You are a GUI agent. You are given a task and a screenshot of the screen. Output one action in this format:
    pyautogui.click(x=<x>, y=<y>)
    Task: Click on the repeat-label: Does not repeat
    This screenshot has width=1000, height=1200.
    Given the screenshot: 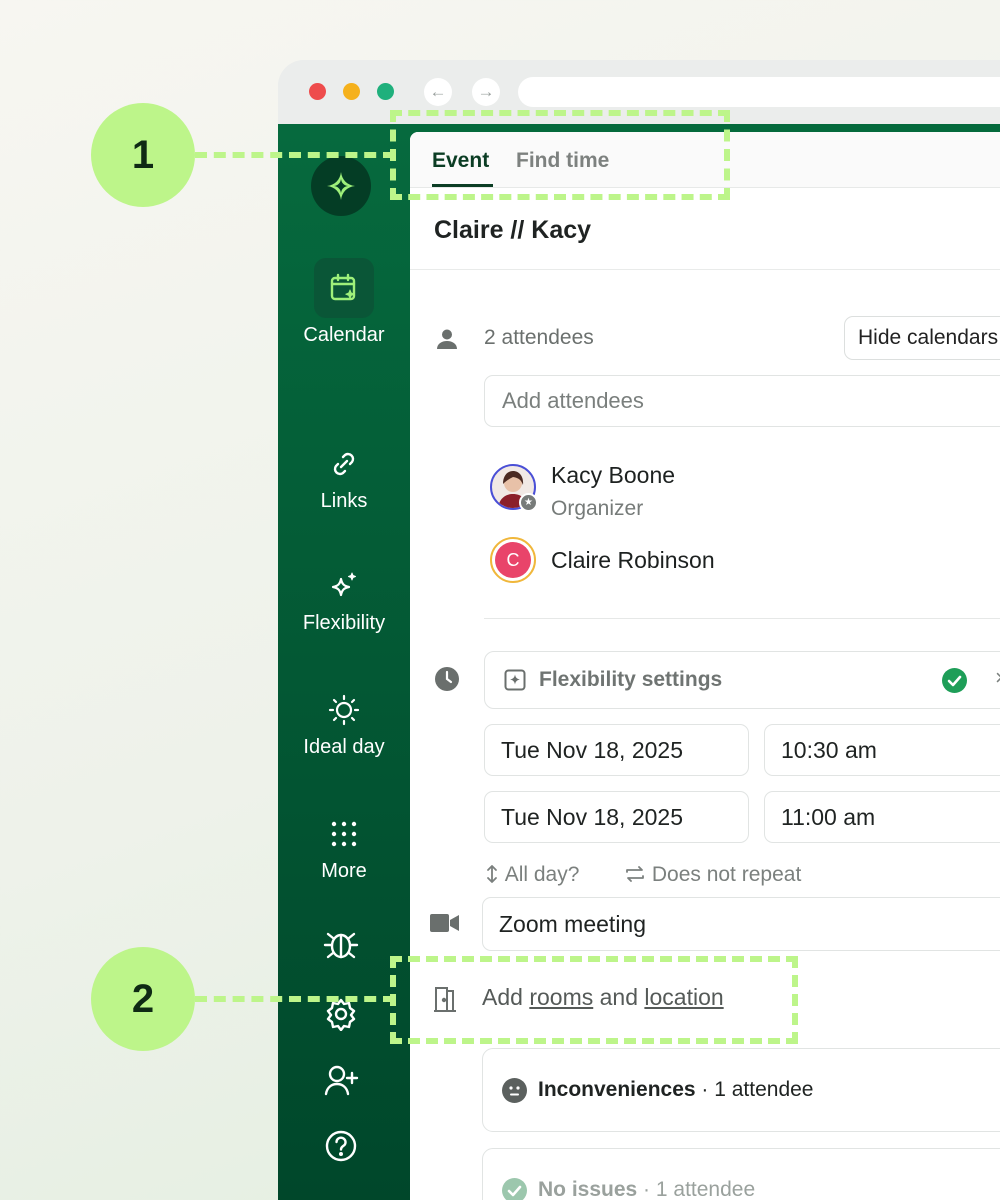 What is the action you would take?
    pyautogui.click(x=726, y=874)
    